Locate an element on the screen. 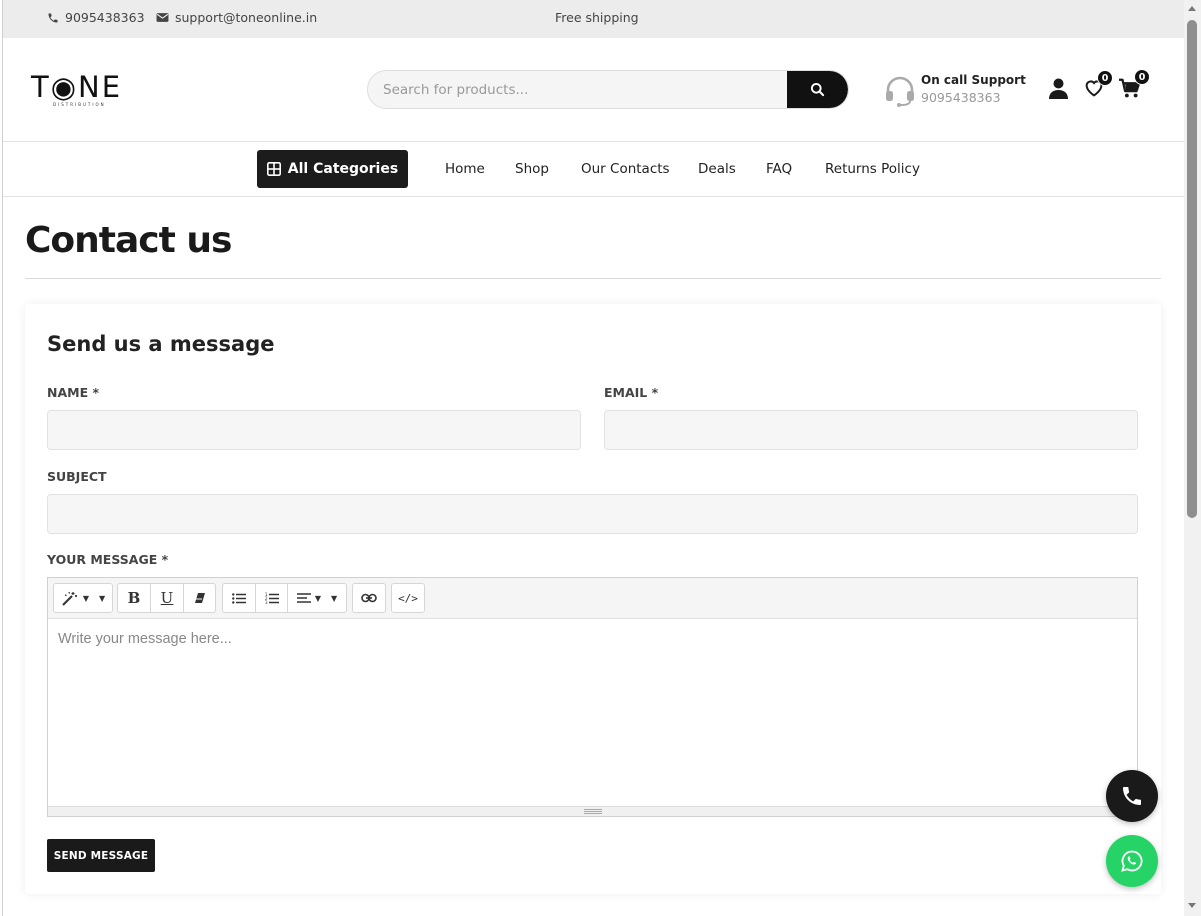 The image size is (1201, 916). whatsapp-icon is located at coordinates (1132, 861).